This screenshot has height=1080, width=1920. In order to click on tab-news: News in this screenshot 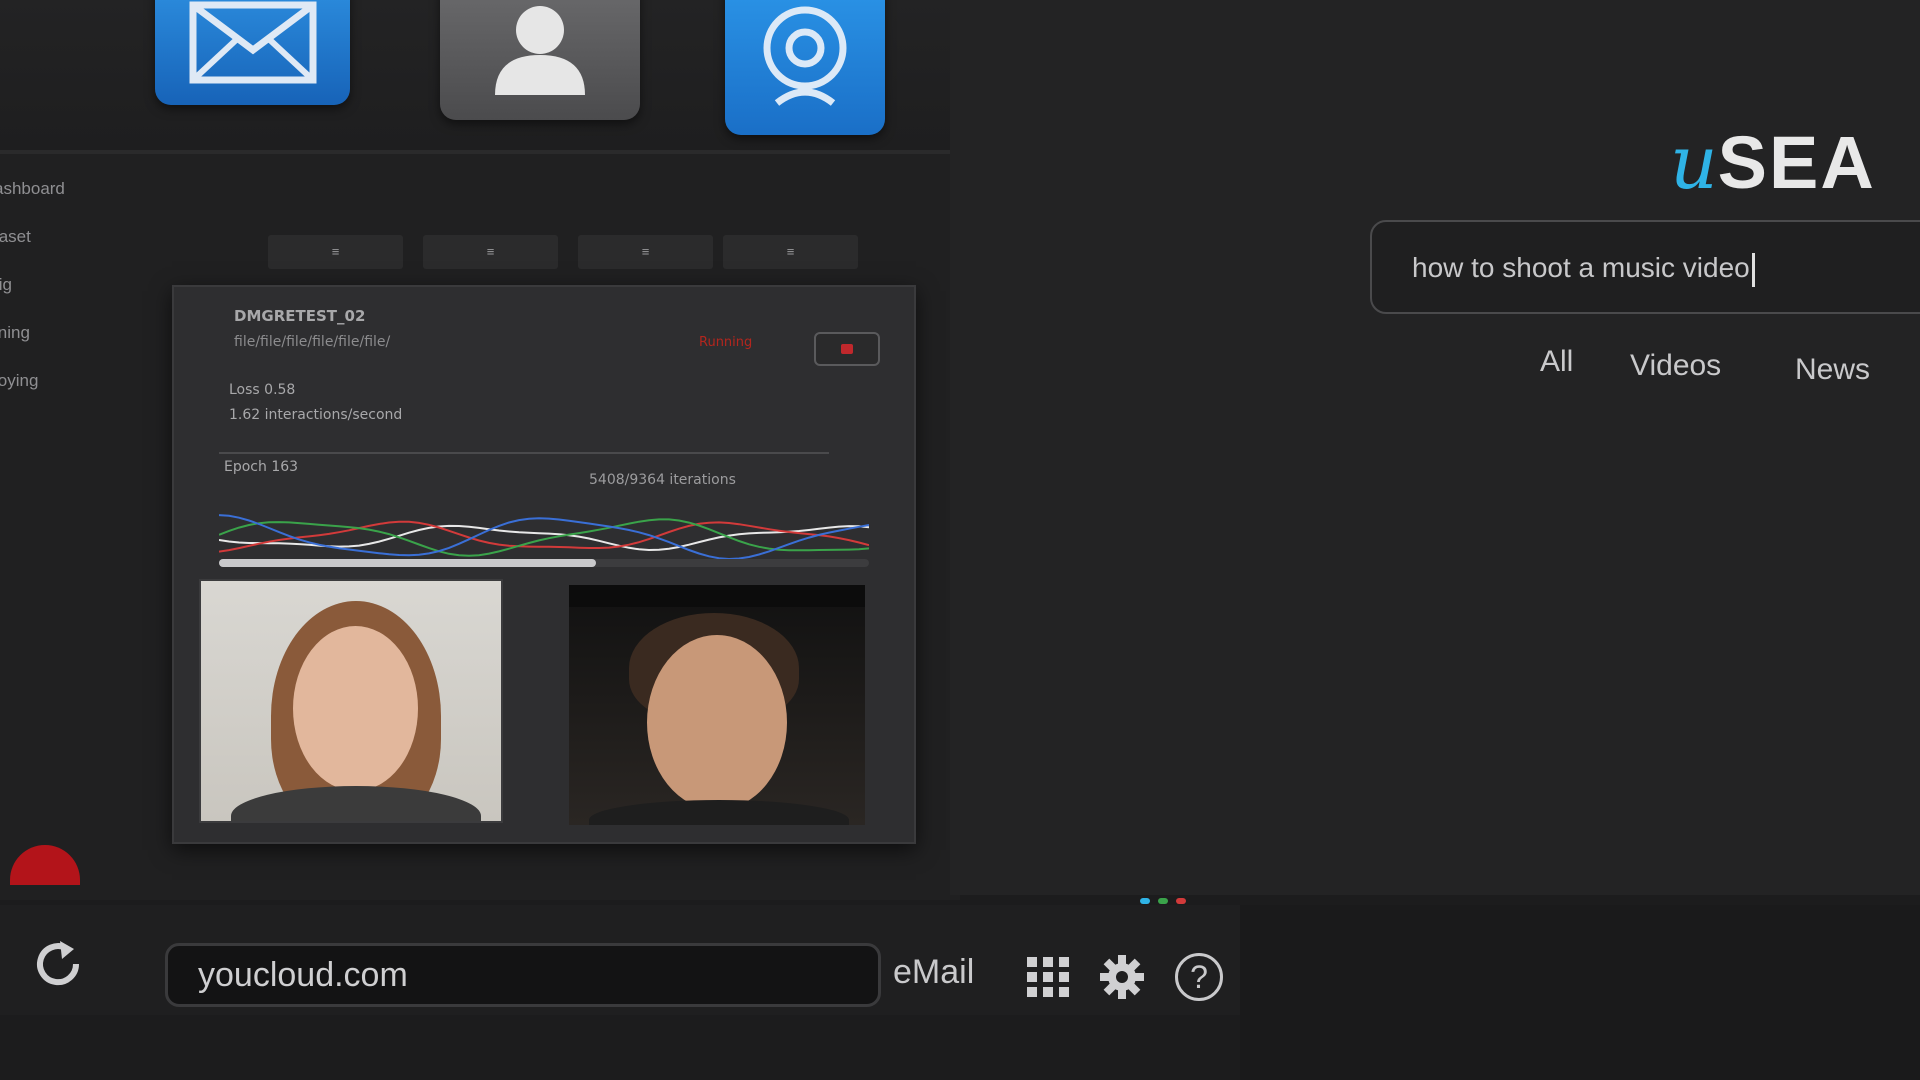, I will do `click(1832, 370)`.